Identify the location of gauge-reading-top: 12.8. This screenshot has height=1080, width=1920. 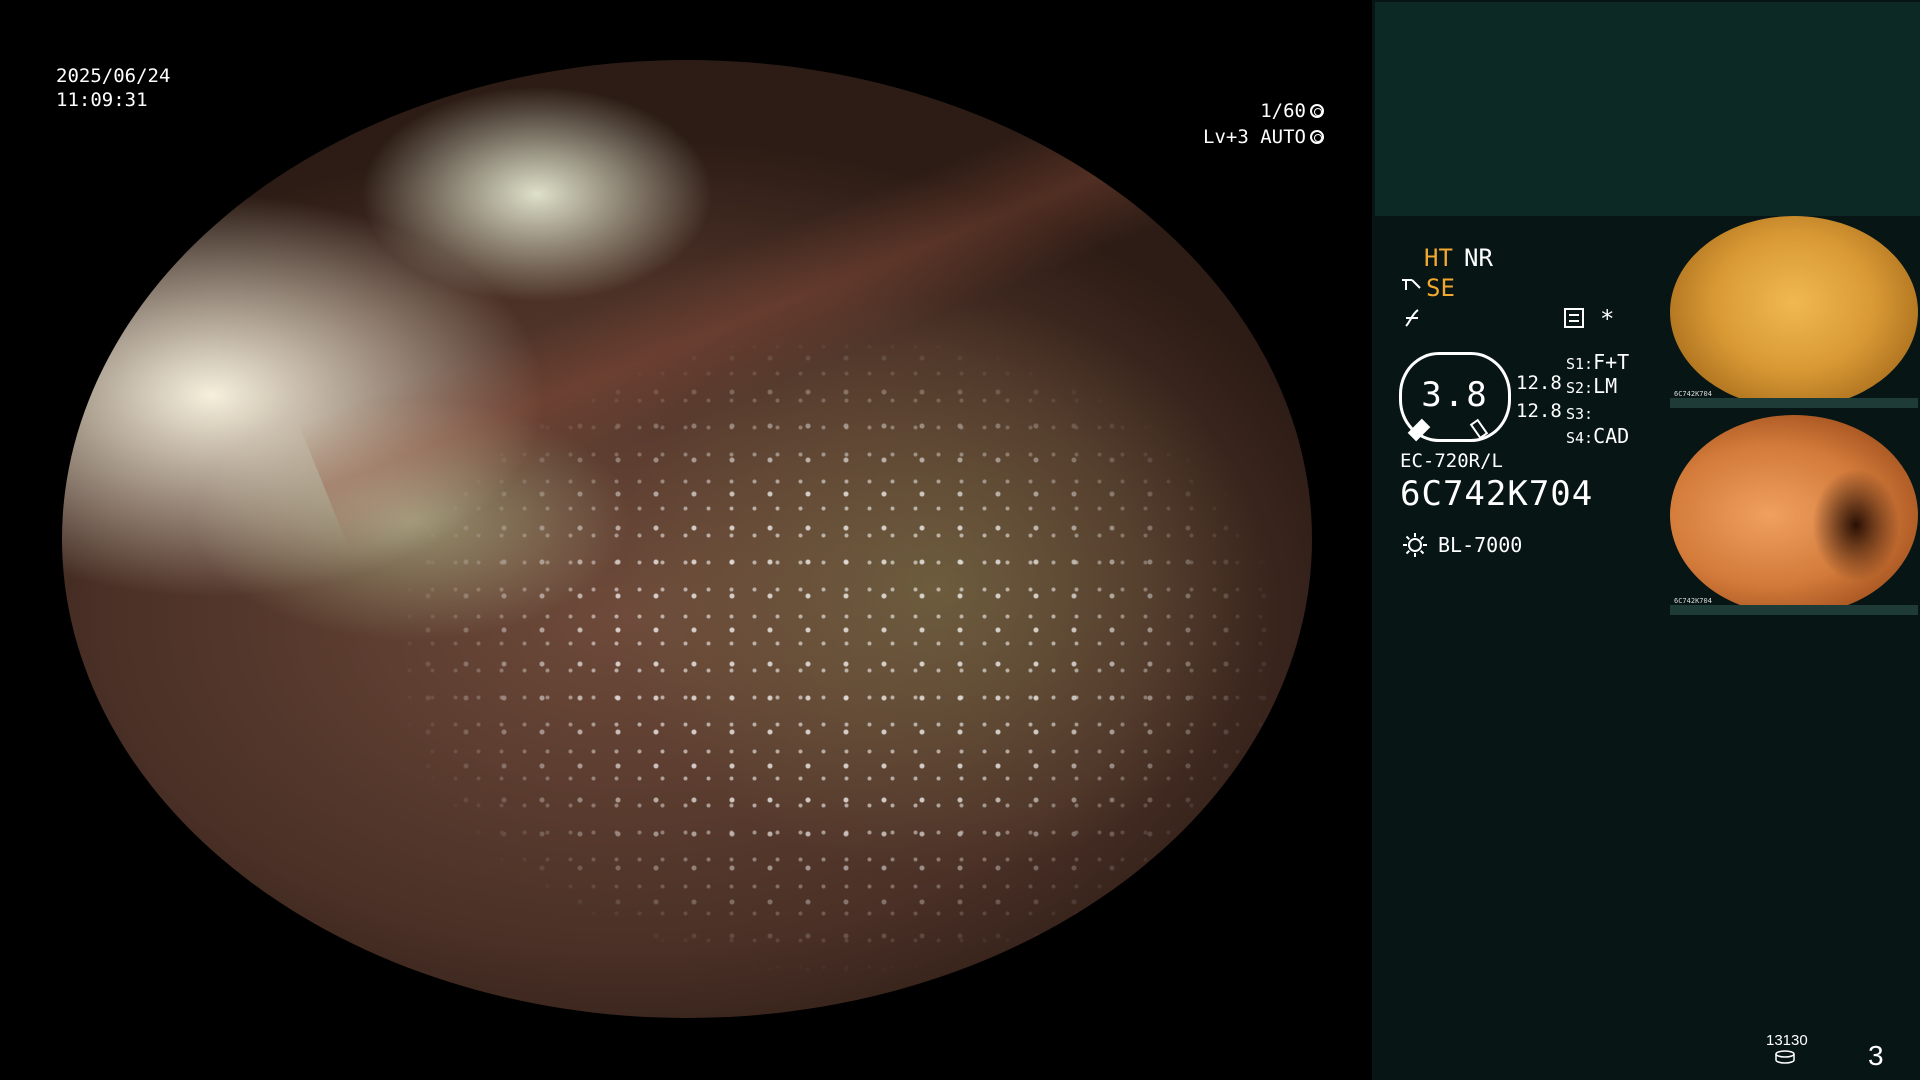
(1539, 383).